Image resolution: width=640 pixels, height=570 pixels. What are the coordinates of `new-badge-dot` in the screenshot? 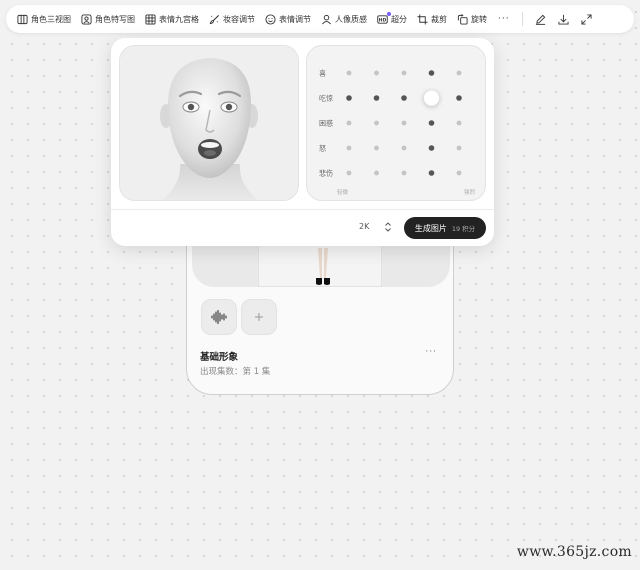 It's located at (389, 13).